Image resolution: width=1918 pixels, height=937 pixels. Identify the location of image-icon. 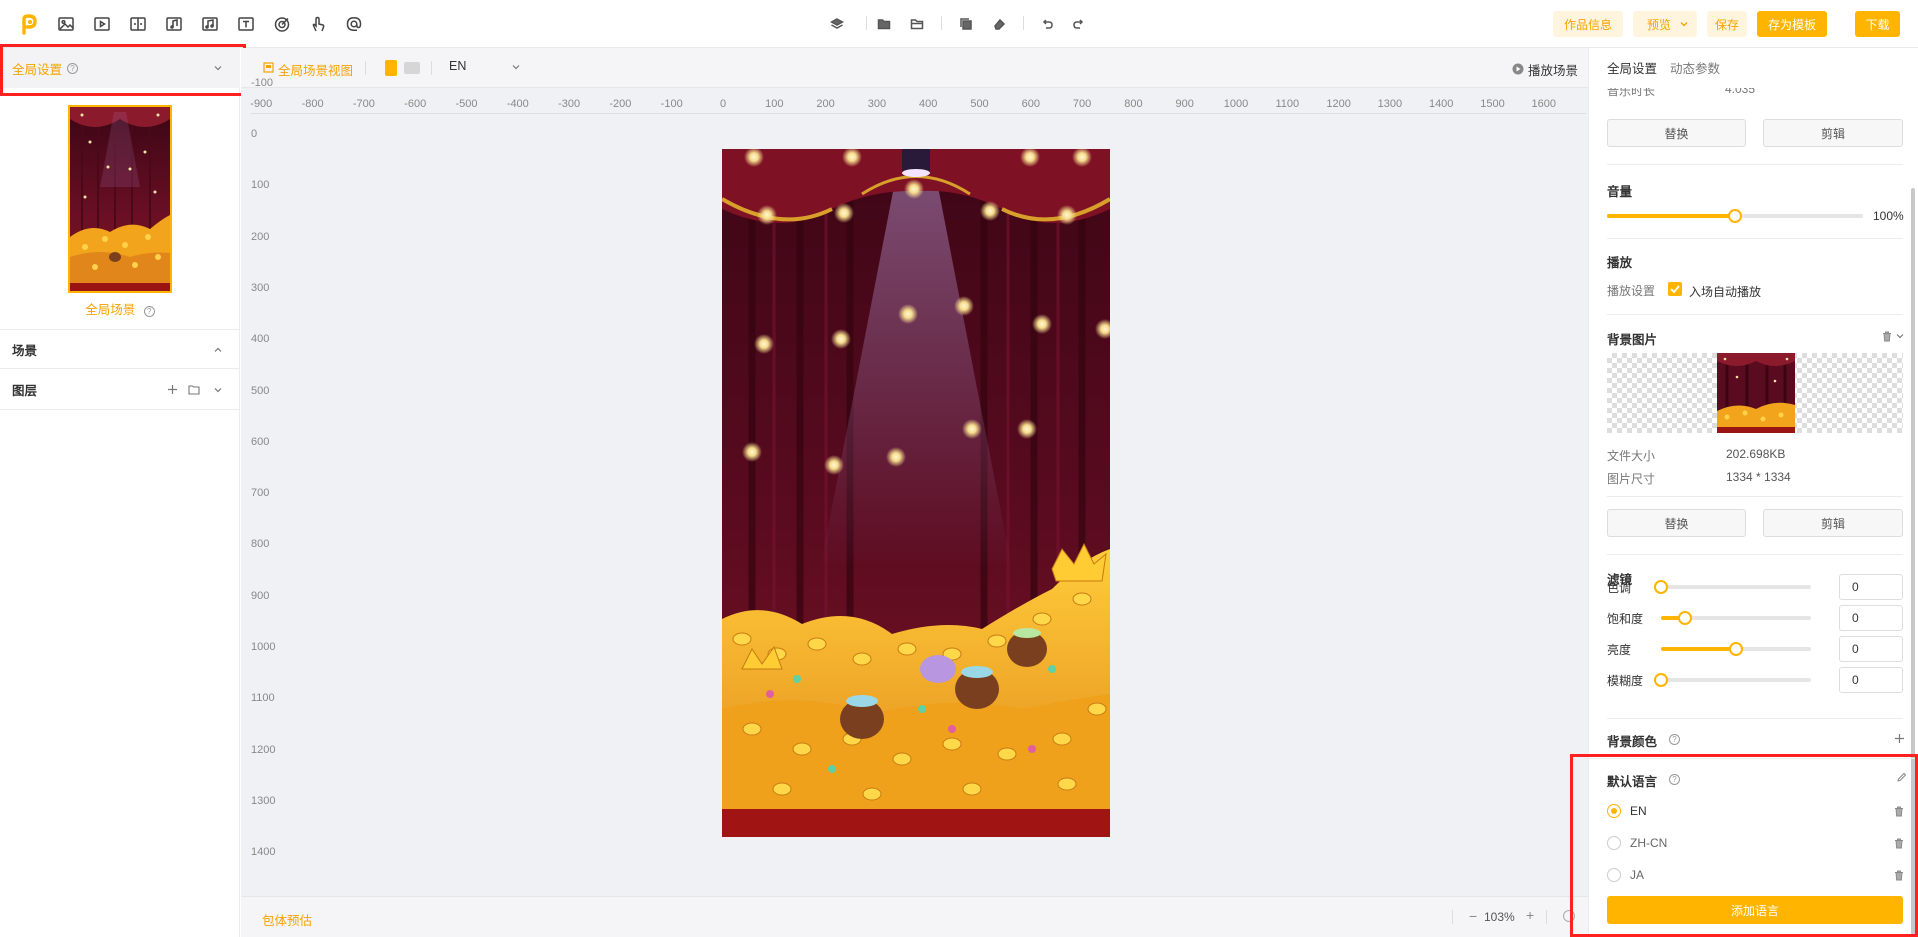
(66, 24).